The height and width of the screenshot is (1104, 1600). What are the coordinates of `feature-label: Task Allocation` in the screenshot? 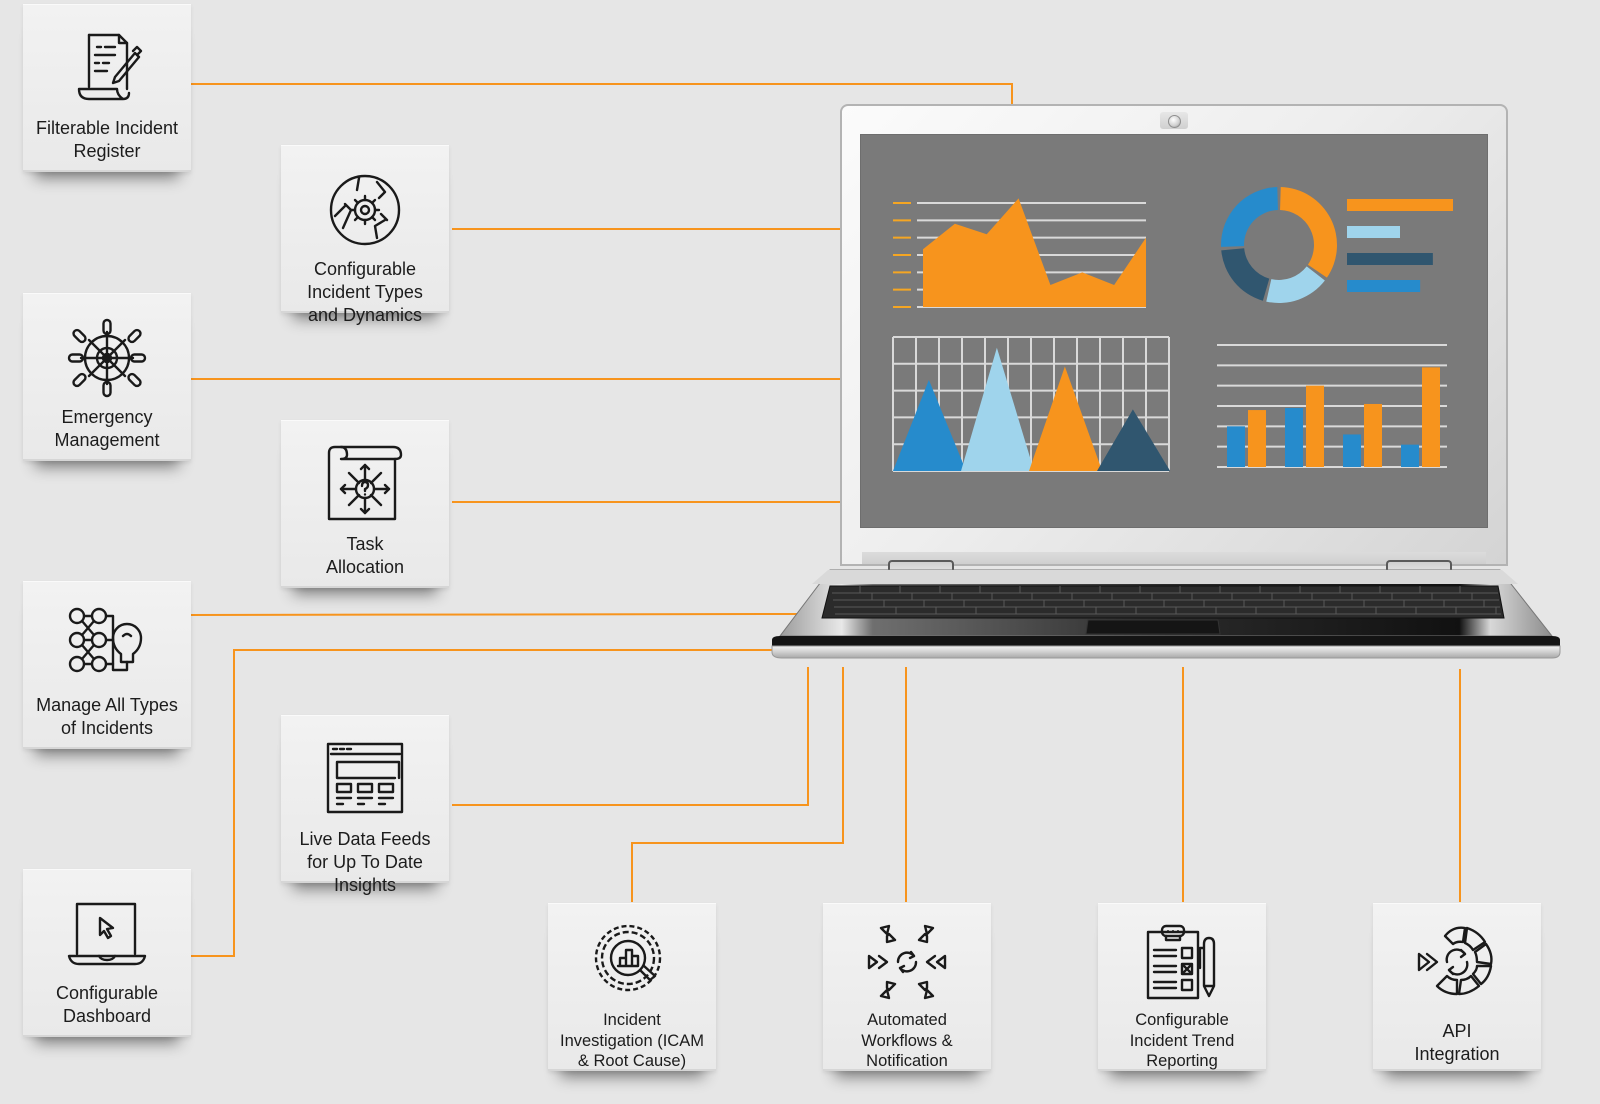 It's located at (365, 555).